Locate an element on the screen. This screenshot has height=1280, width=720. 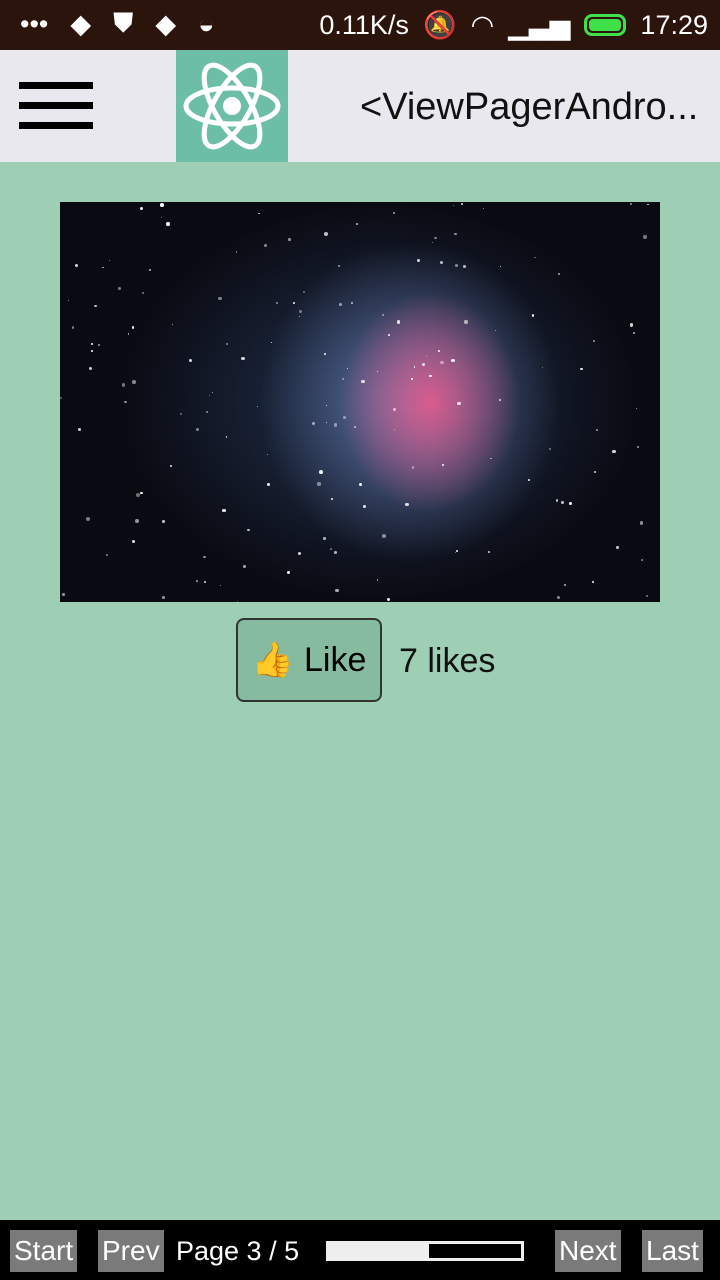
start-button: Start is located at coordinates (44, 1251).